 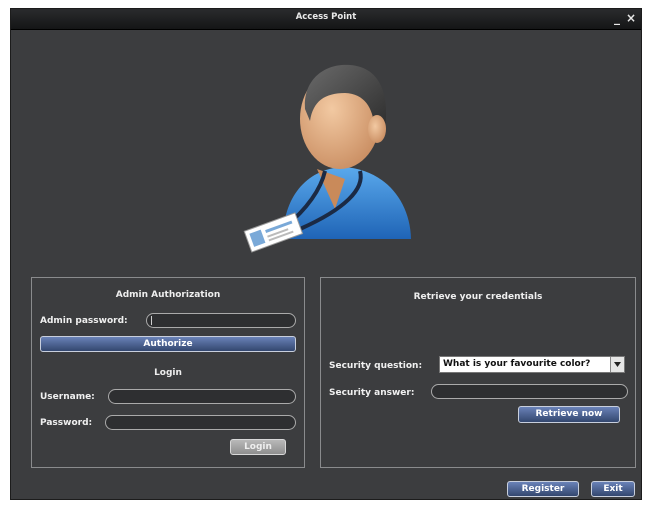 What do you see at coordinates (326, 17) in the screenshot?
I see `window-title: Access Point` at bounding box center [326, 17].